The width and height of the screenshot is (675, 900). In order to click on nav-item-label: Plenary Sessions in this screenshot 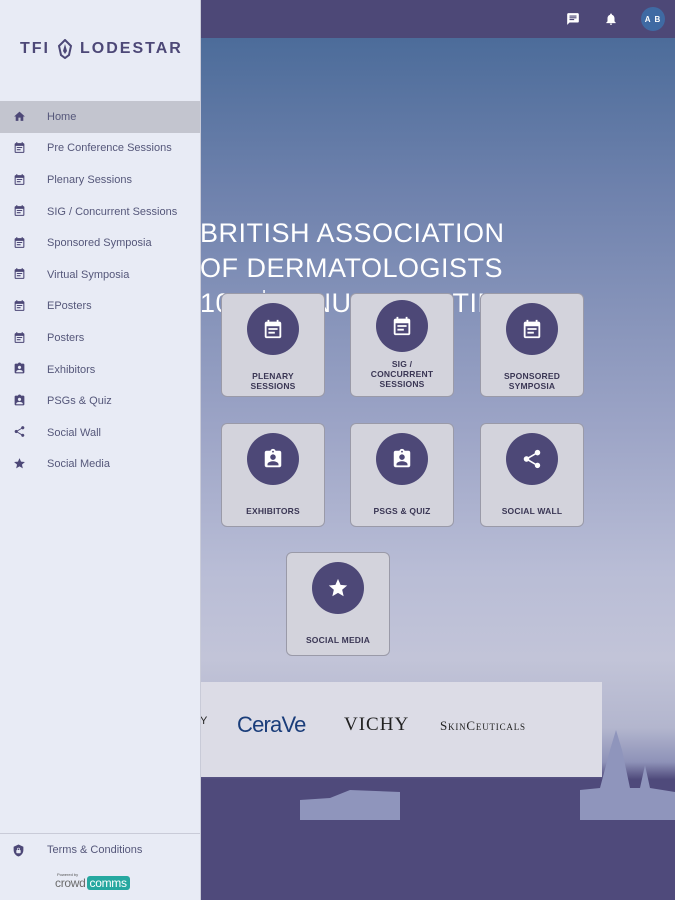, I will do `click(89, 179)`.